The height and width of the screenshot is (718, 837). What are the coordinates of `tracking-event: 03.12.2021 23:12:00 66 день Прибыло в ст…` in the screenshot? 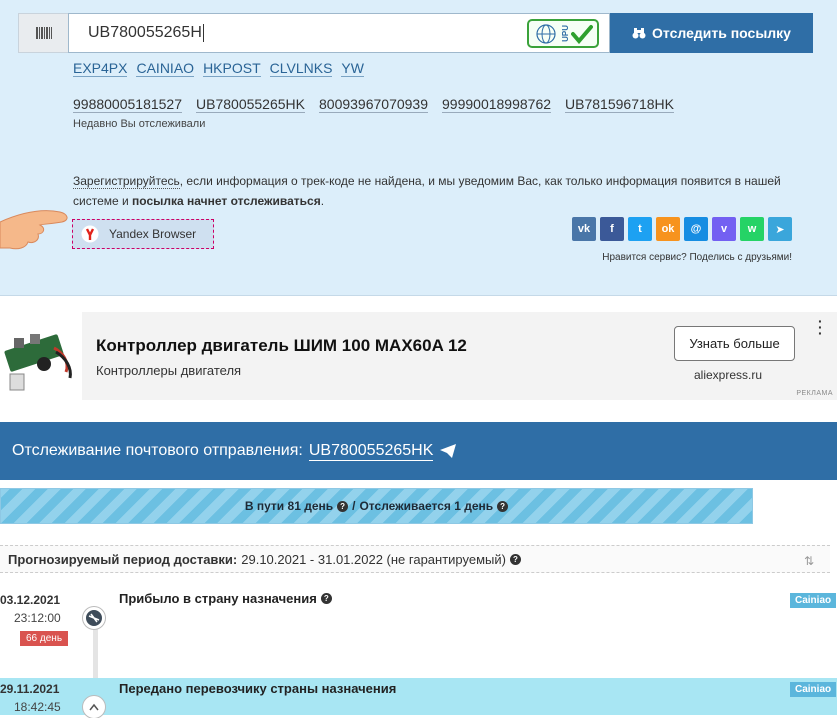 It's located at (418, 631).